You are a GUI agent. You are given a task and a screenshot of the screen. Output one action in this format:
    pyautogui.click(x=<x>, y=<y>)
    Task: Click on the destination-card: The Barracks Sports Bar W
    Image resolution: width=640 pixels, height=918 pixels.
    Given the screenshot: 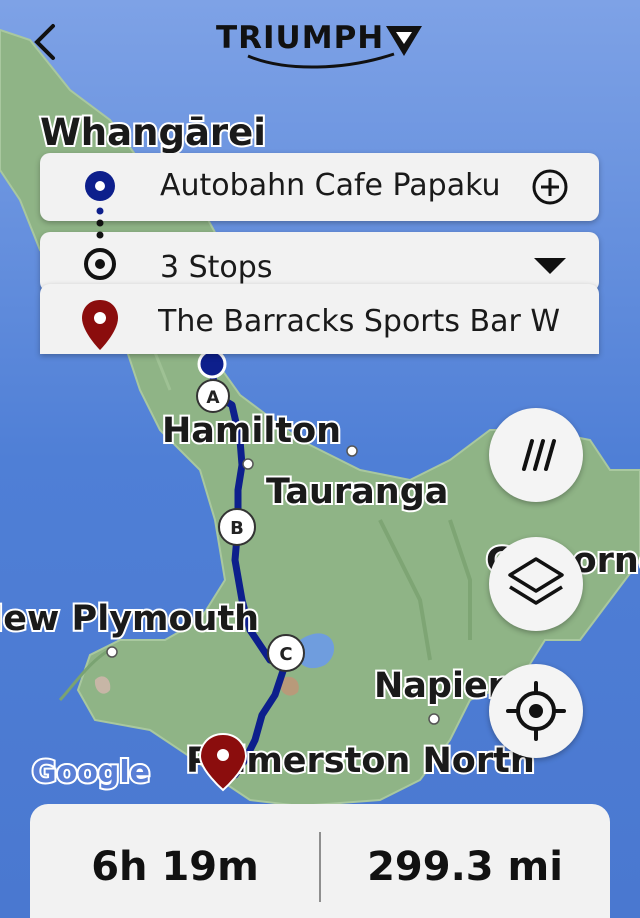 What is the action you would take?
    pyautogui.click(x=319, y=319)
    